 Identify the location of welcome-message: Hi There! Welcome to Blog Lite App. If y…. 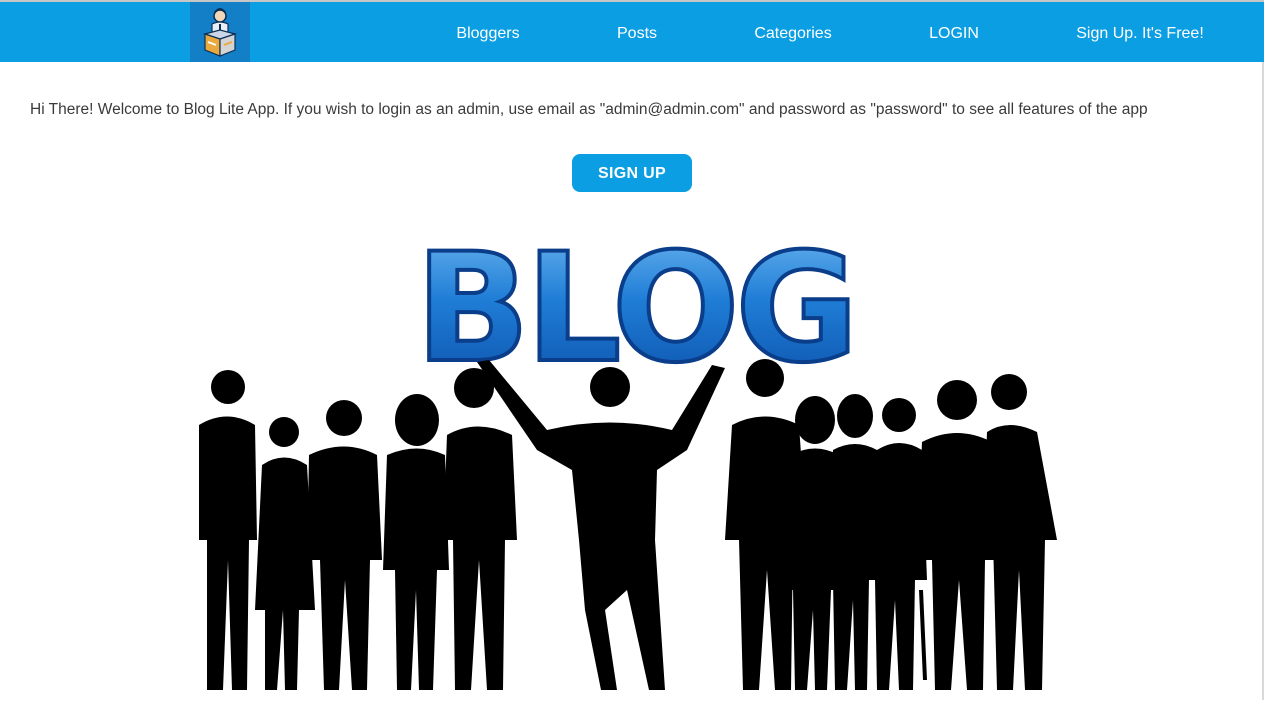
(589, 109).